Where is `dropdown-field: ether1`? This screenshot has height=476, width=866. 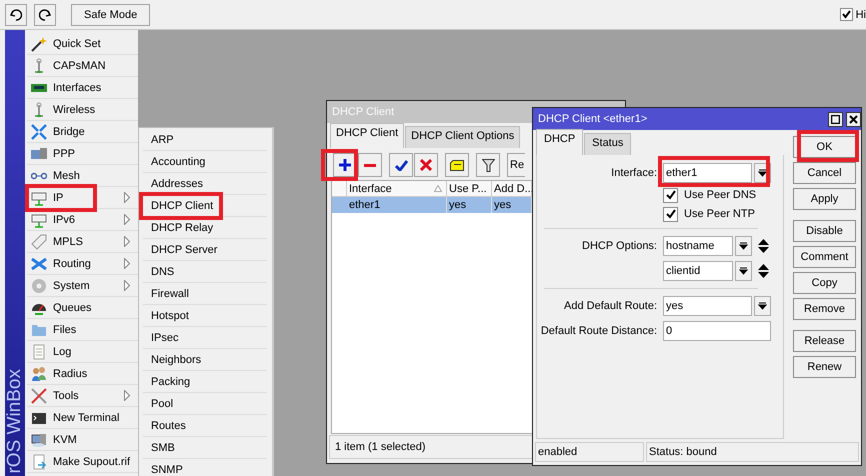 dropdown-field: ether1 is located at coordinates (707, 173).